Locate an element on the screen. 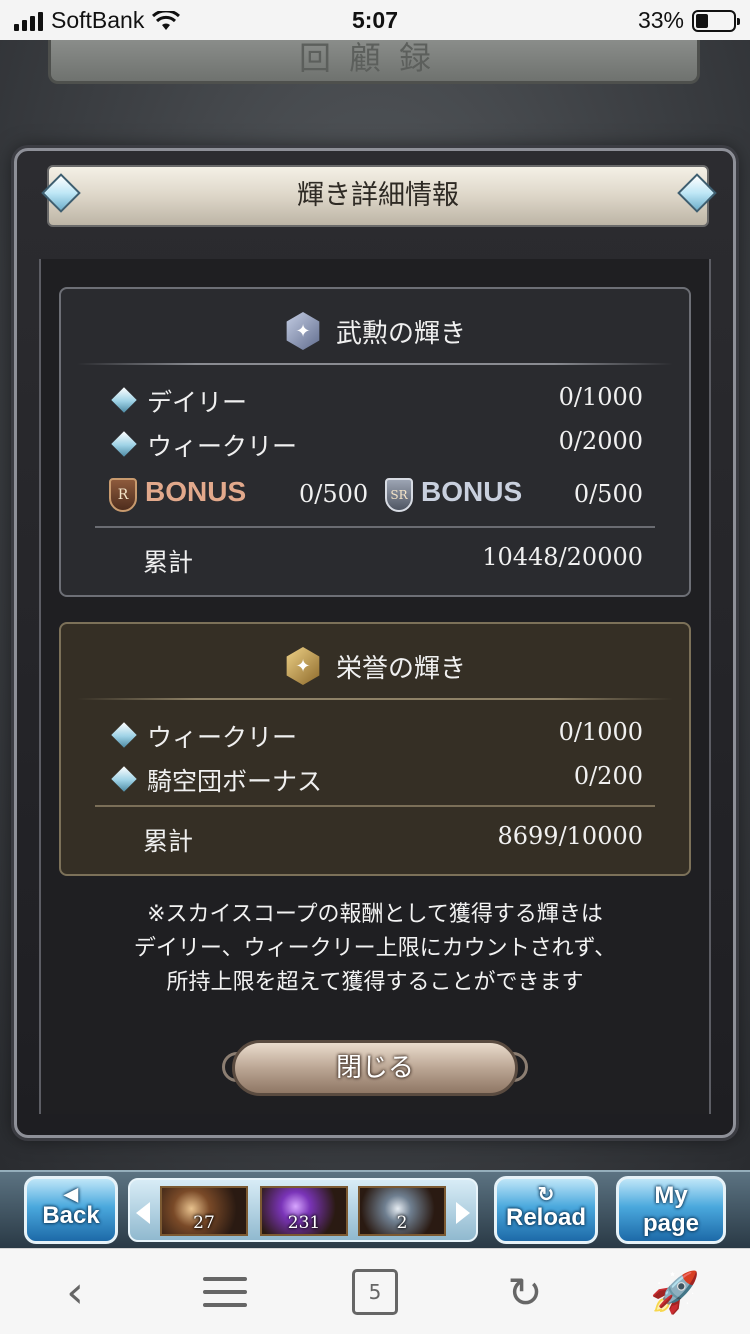  back-button: ◀ Back is located at coordinates (71, 1210).